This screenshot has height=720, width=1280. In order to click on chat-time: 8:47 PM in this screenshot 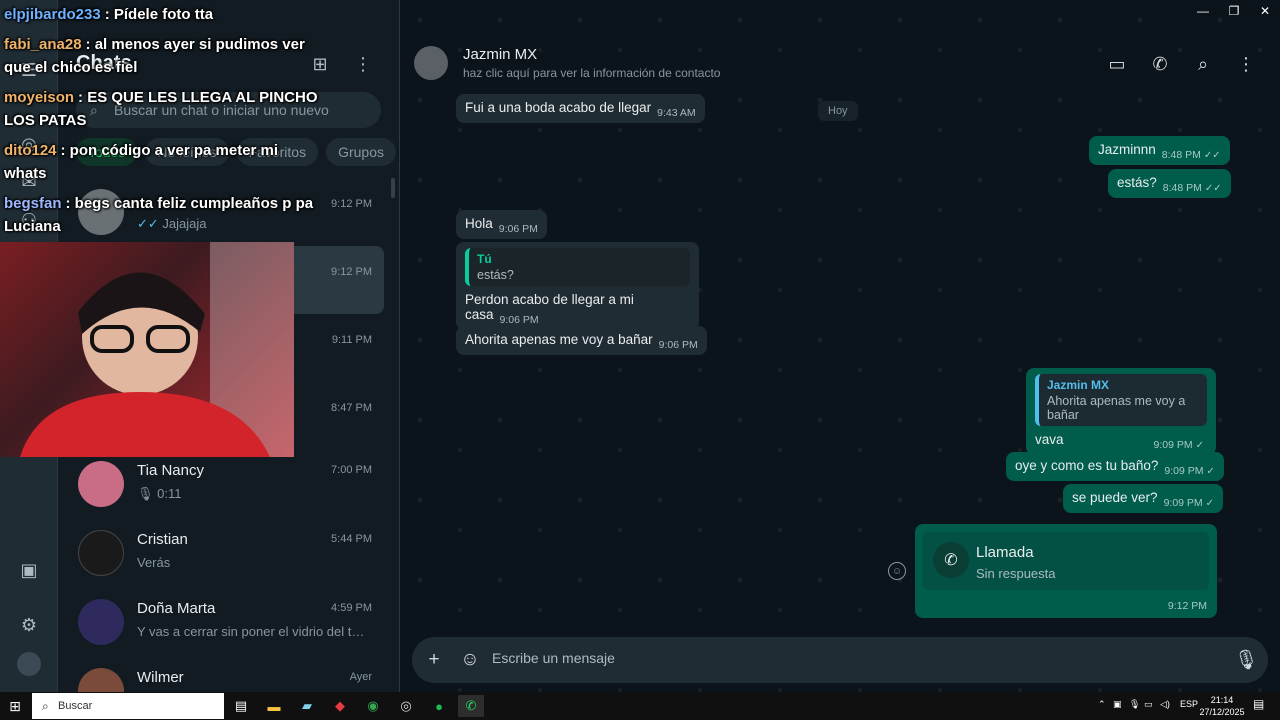, I will do `click(351, 408)`.